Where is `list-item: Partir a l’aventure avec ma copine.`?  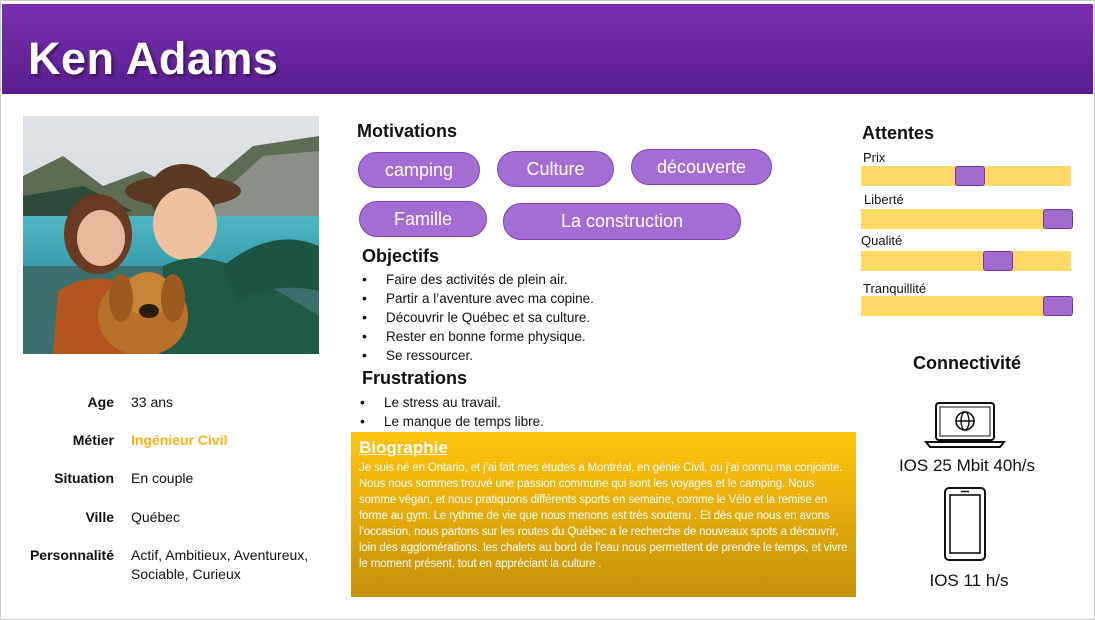 list-item: Partir a l’aventure avec ma copine. is located at coordinates (477, 298).